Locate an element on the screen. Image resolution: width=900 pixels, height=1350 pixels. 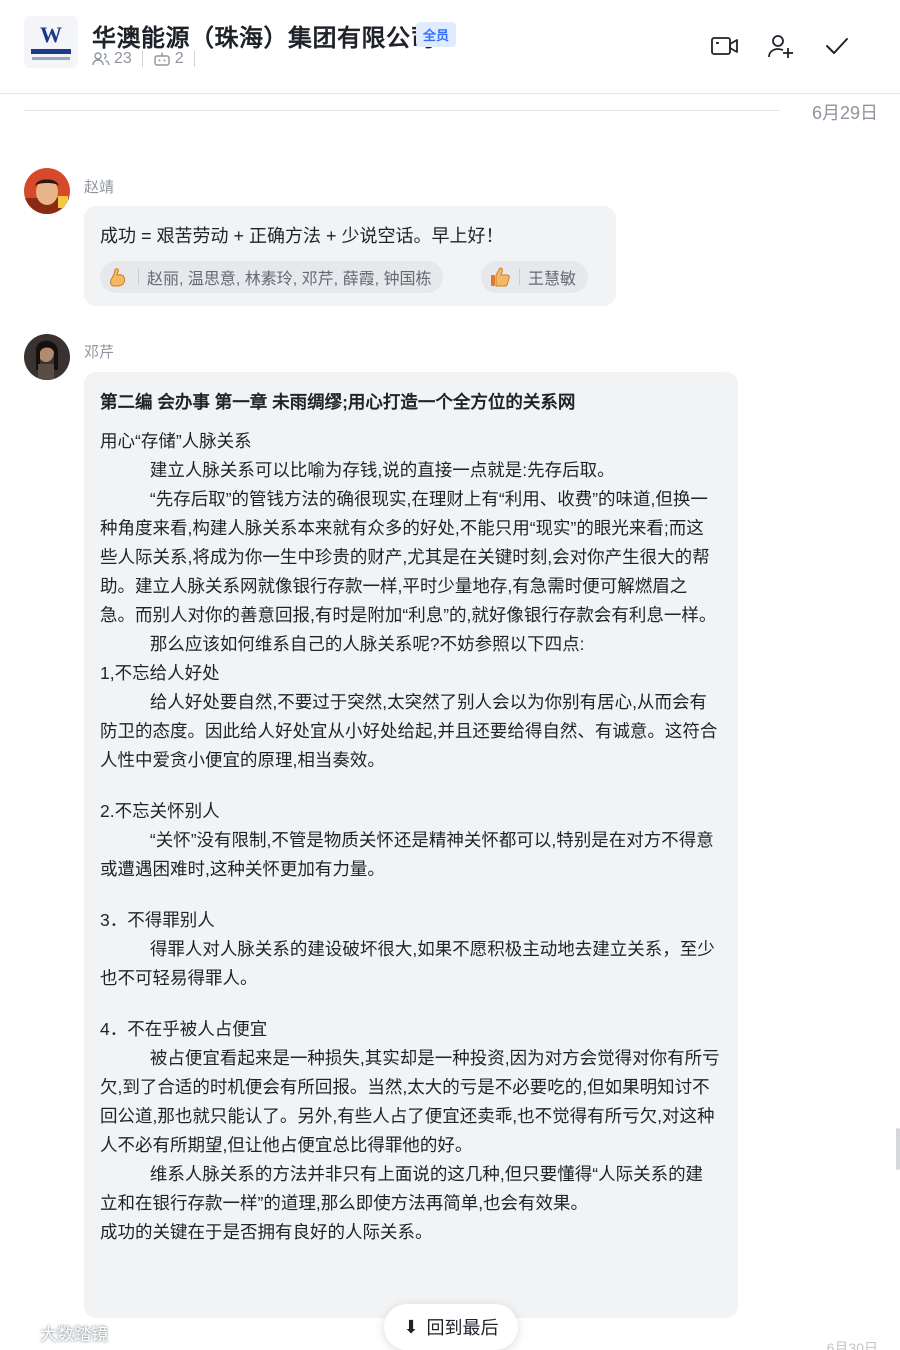
video-call-button is located at coordinates (725, 46).